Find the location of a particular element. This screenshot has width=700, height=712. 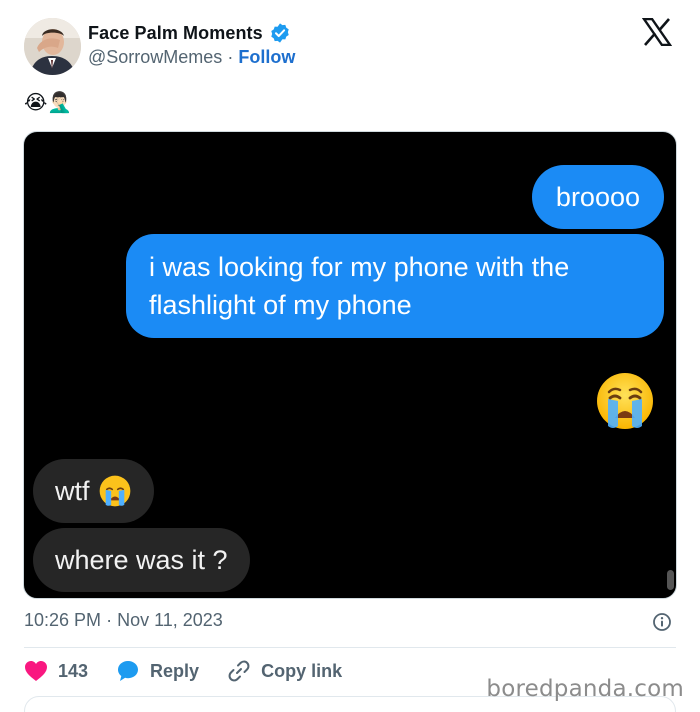

like-count: 143 is located at coordinates (73, 670).